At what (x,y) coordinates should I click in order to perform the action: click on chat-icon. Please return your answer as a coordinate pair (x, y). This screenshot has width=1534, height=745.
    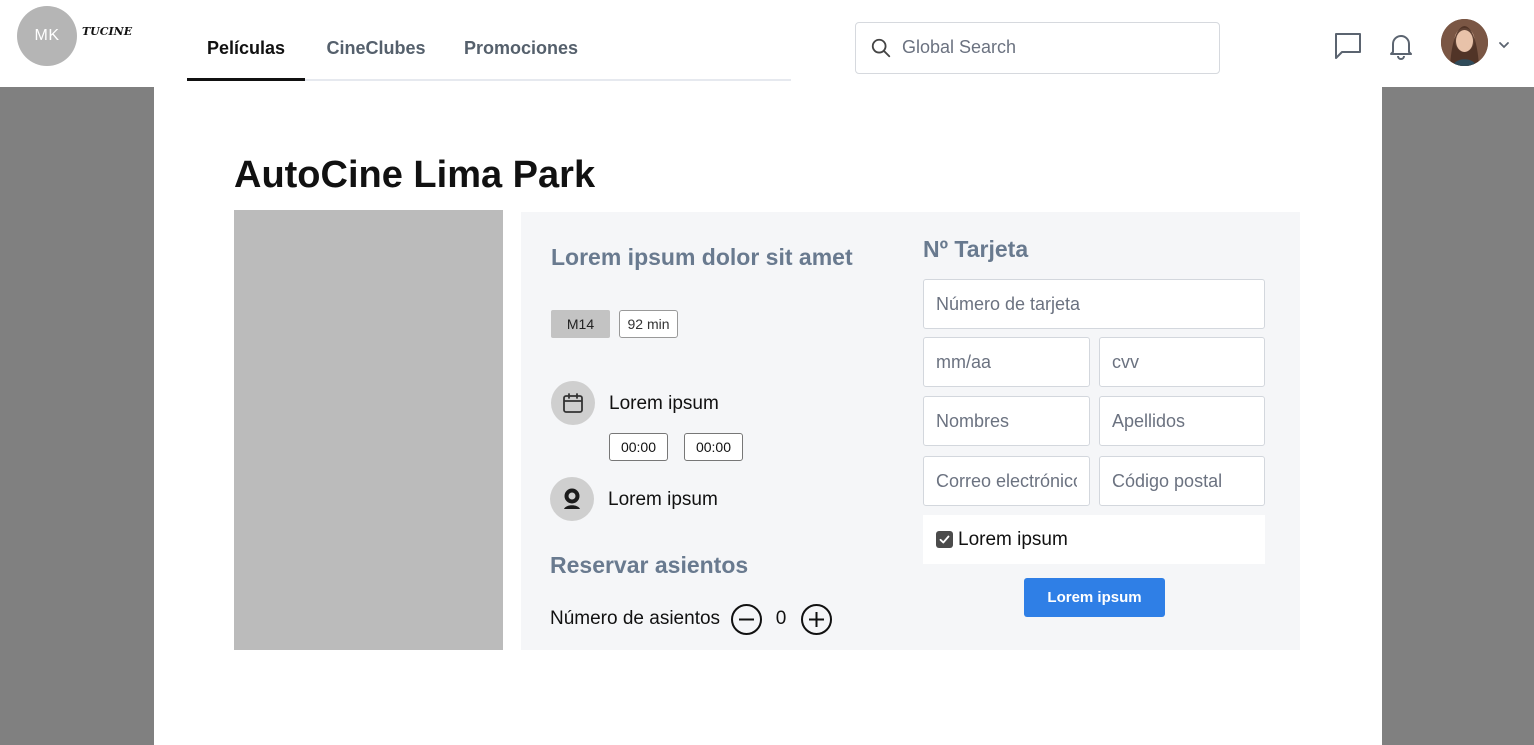
    Looking at the image, I should click on (1348, 46).